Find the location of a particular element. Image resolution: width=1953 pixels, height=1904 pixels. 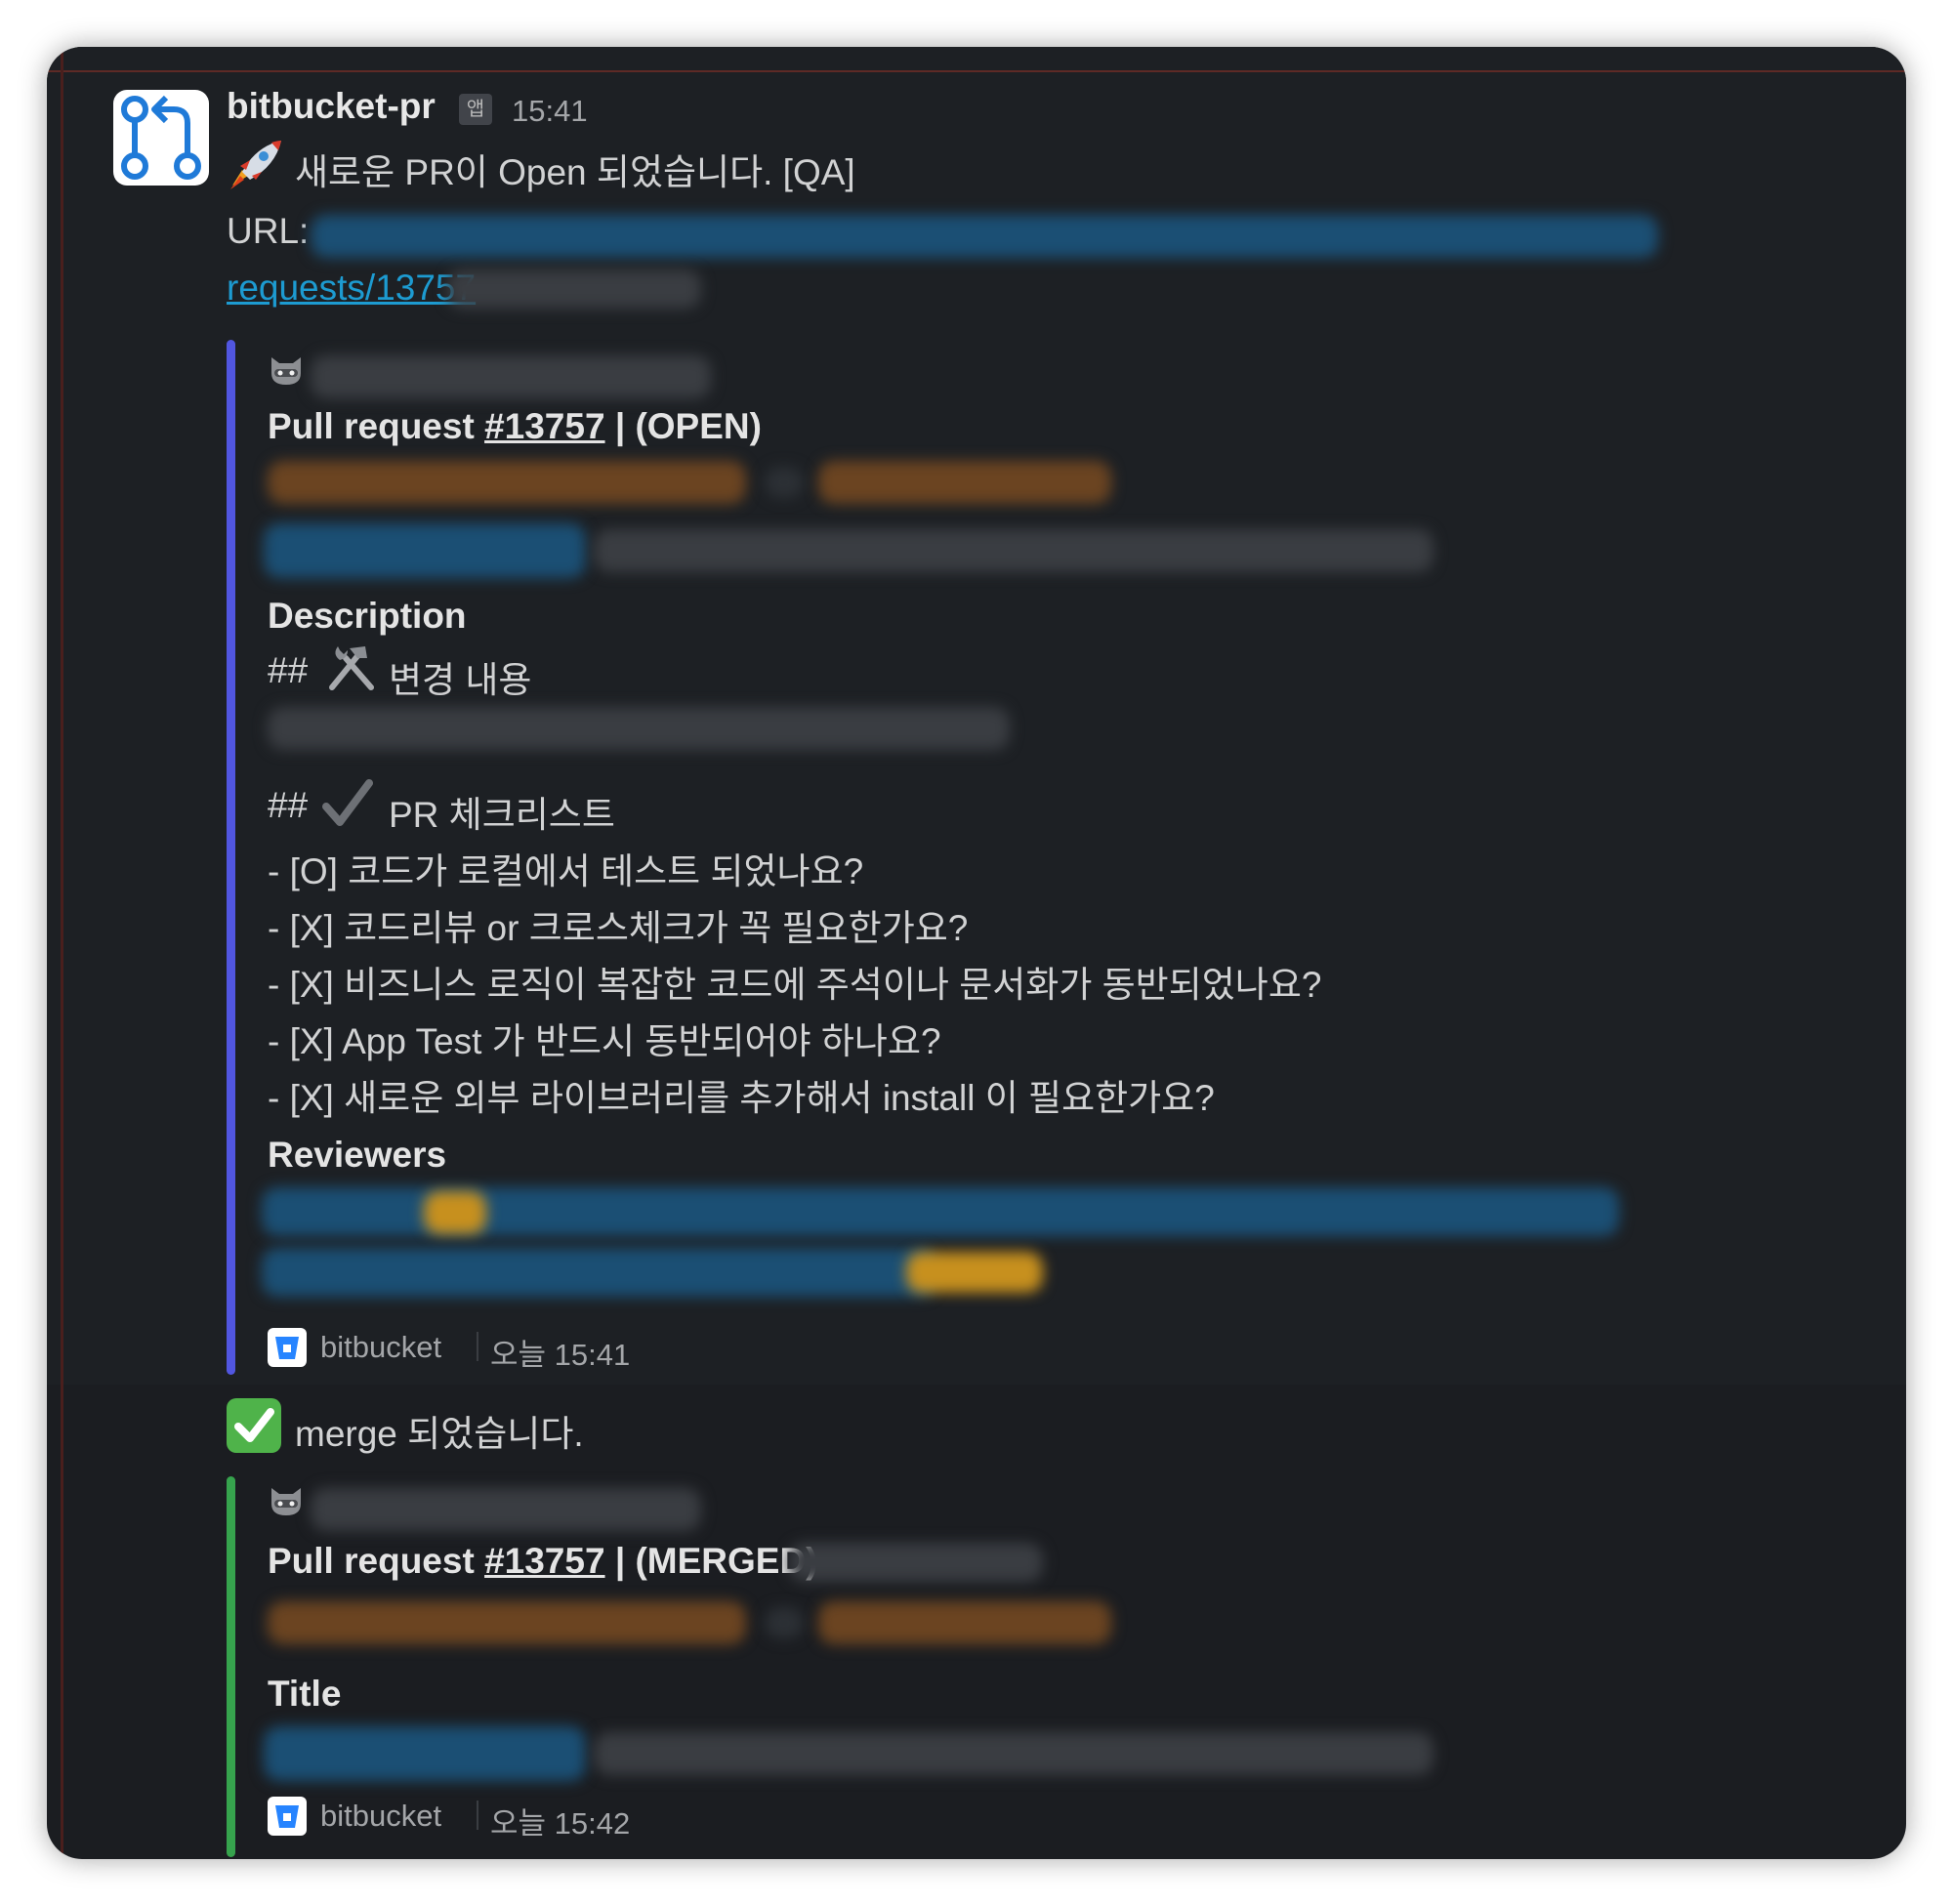

pr-status: | (OPEN) is located at coordinates (688, 426).